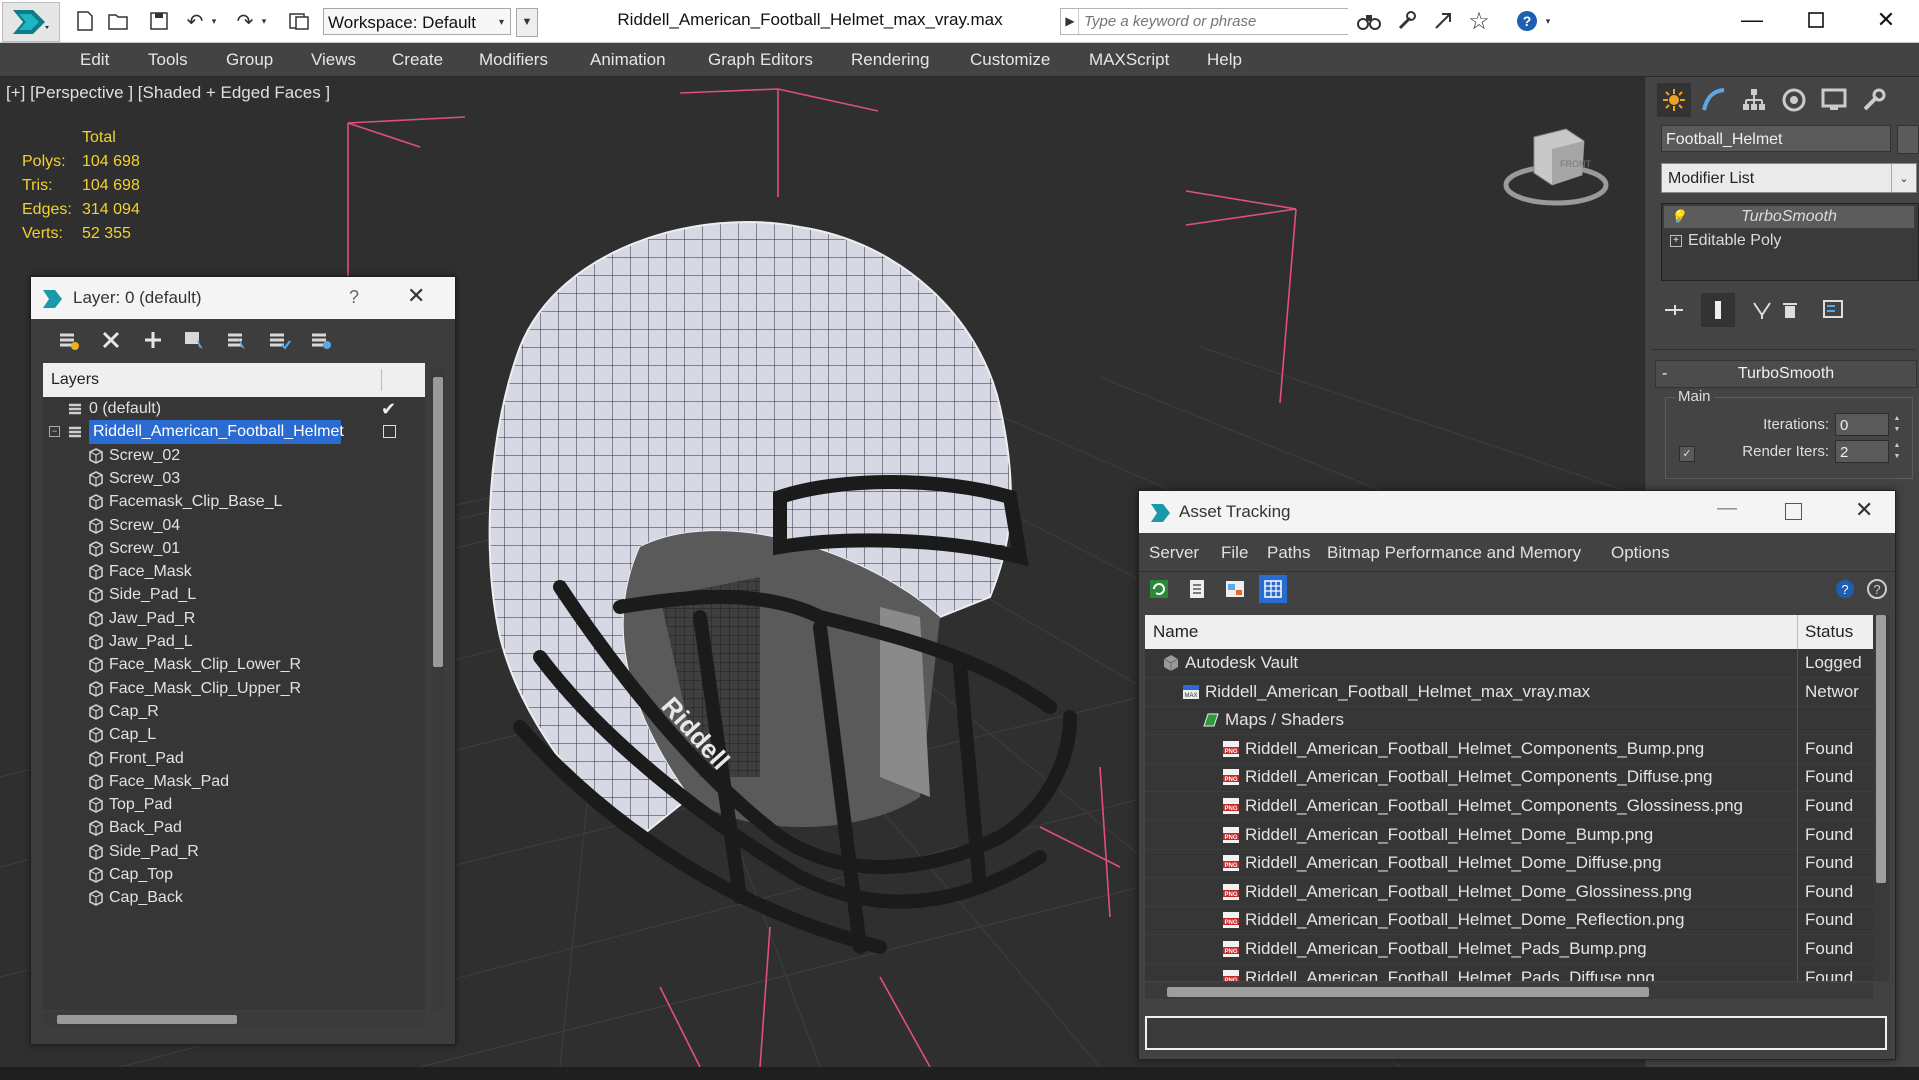  I want to click on help-icon: ?, so click(1527, 21).